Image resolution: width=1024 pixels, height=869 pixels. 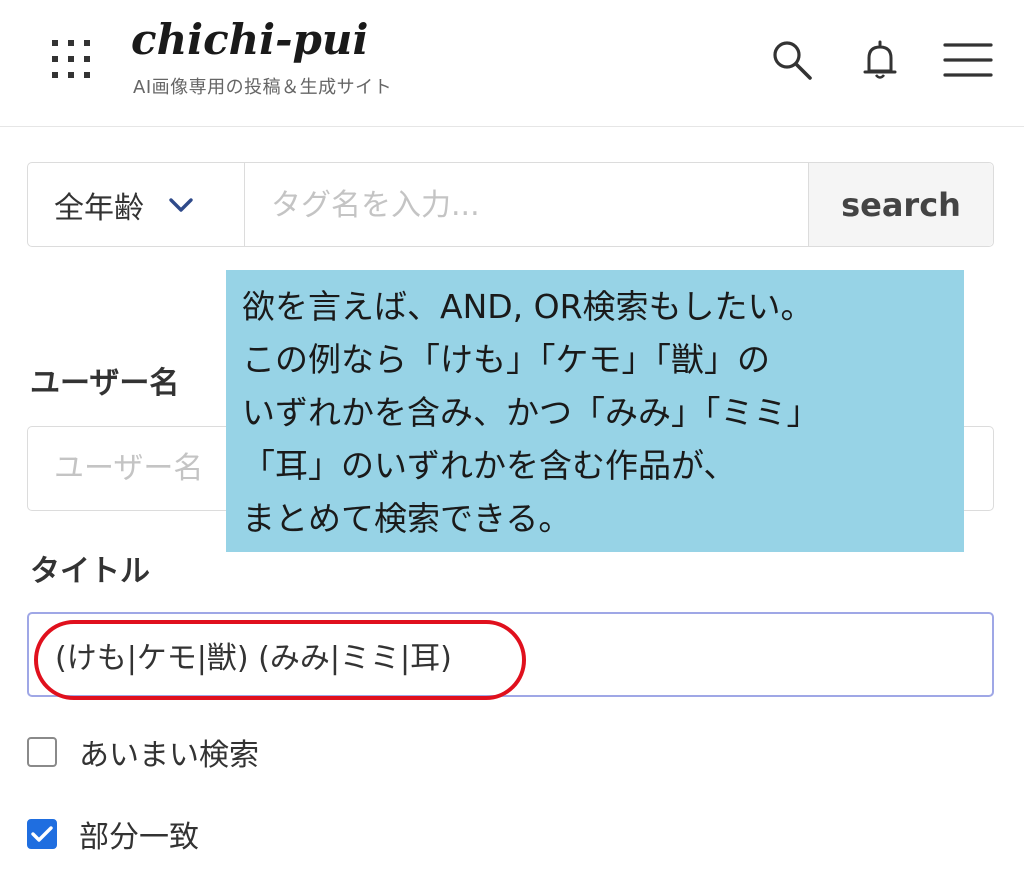 I want to click on partial-match-label: 部分一致, so click(x=139, y=837).